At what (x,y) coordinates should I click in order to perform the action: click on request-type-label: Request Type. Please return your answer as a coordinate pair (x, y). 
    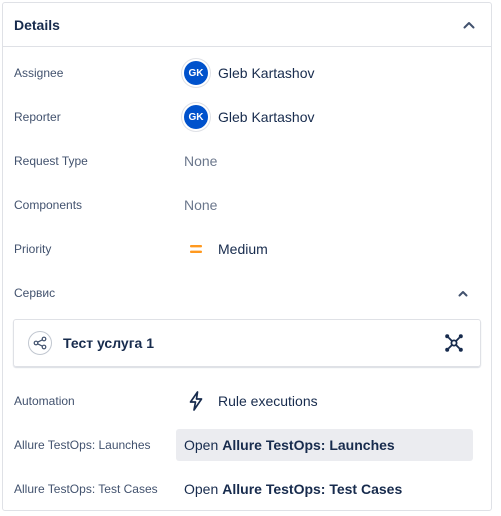
    Looking at the image, I should click on (51, 161).